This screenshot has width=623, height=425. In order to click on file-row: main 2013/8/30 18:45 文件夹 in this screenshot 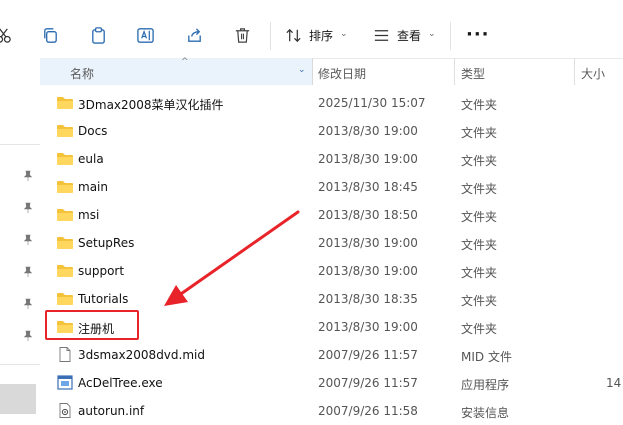, I will do `click(331, 187)`.